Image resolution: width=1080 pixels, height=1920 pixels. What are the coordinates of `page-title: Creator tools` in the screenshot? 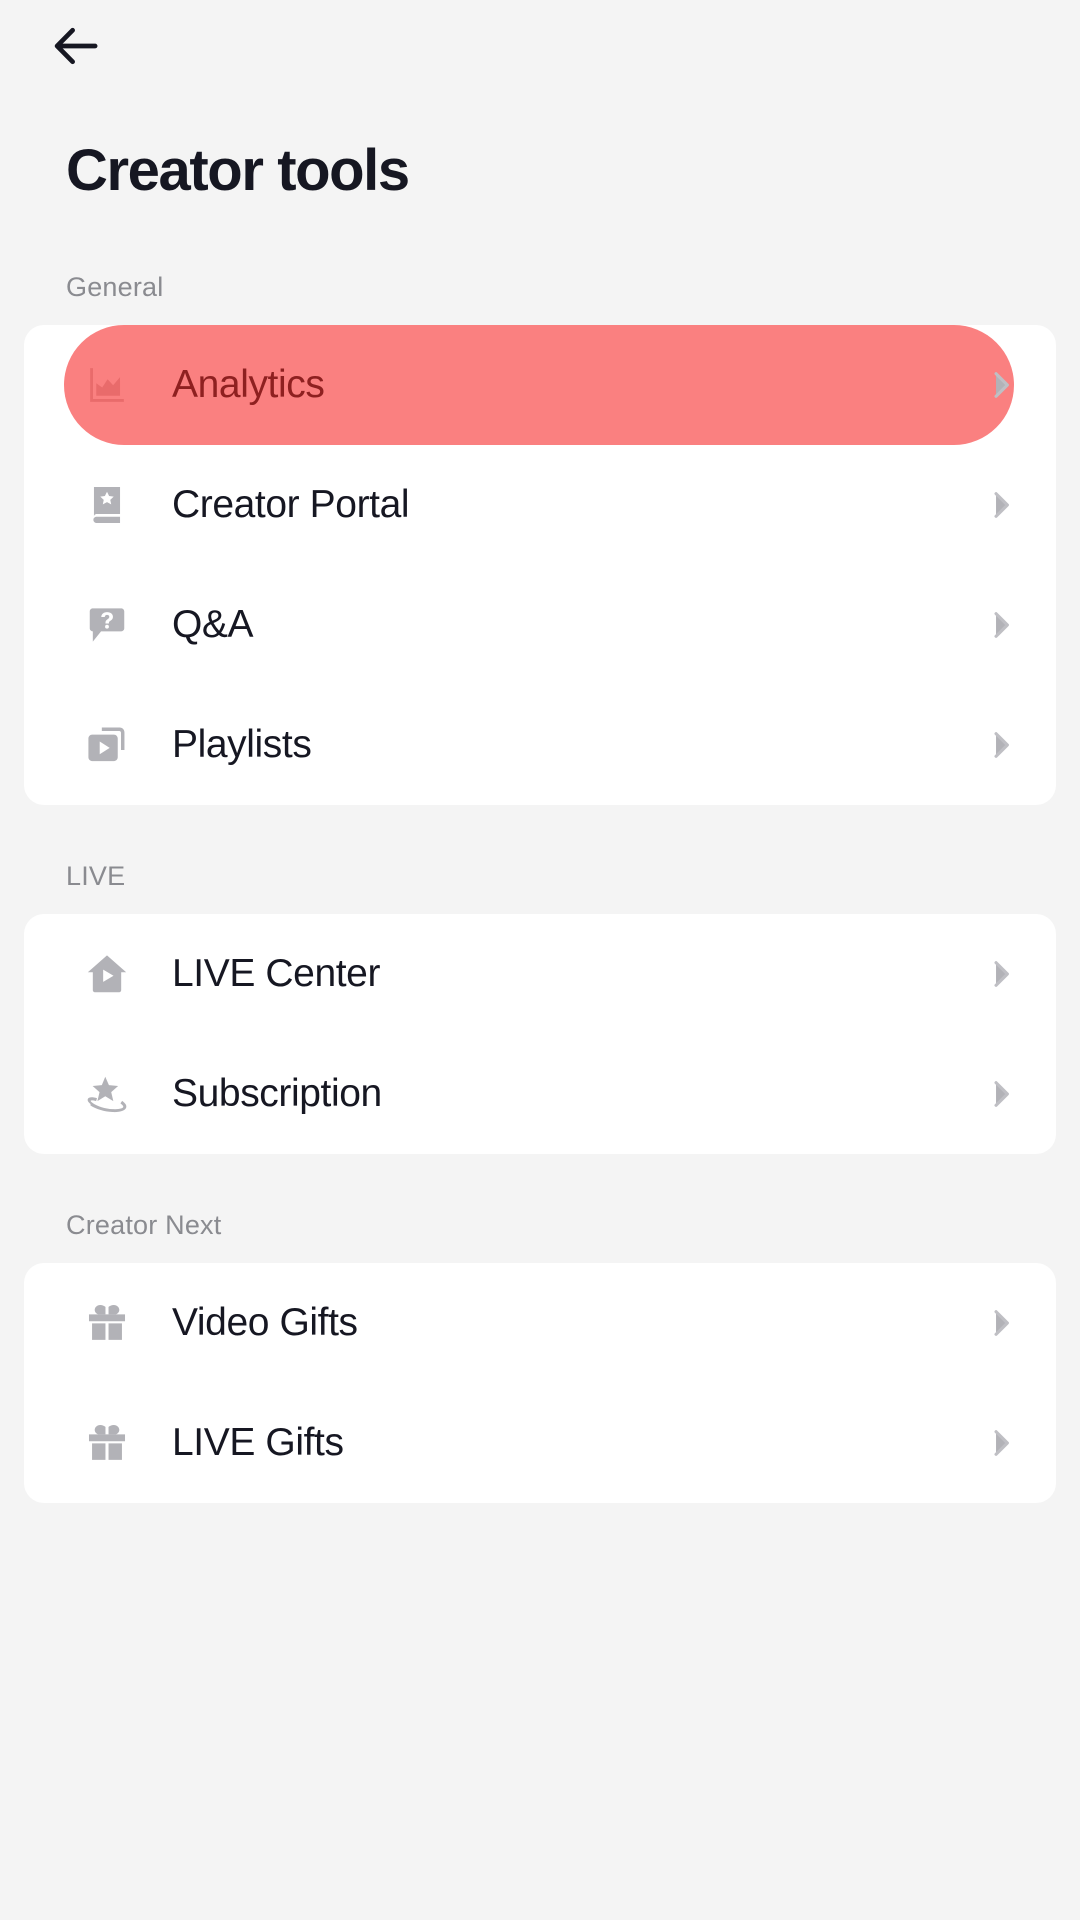 It's located at (238, 170).